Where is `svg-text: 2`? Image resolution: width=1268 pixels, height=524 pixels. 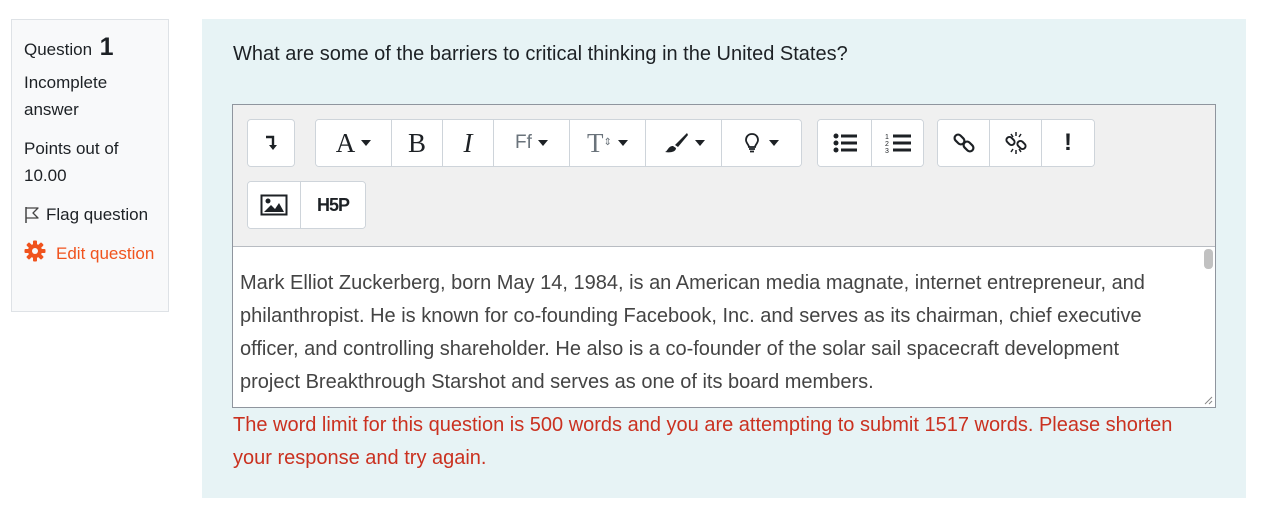 svg-text: 2 is located at coordinates (887, 144).